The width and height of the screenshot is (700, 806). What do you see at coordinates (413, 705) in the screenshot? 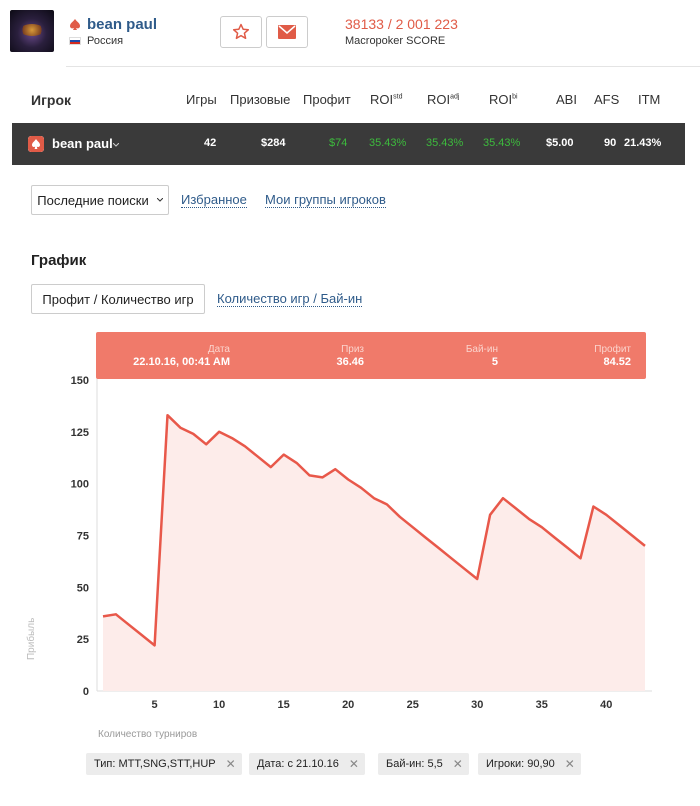
I see `x-tick-label: 25` at bounding box center [413, 705].